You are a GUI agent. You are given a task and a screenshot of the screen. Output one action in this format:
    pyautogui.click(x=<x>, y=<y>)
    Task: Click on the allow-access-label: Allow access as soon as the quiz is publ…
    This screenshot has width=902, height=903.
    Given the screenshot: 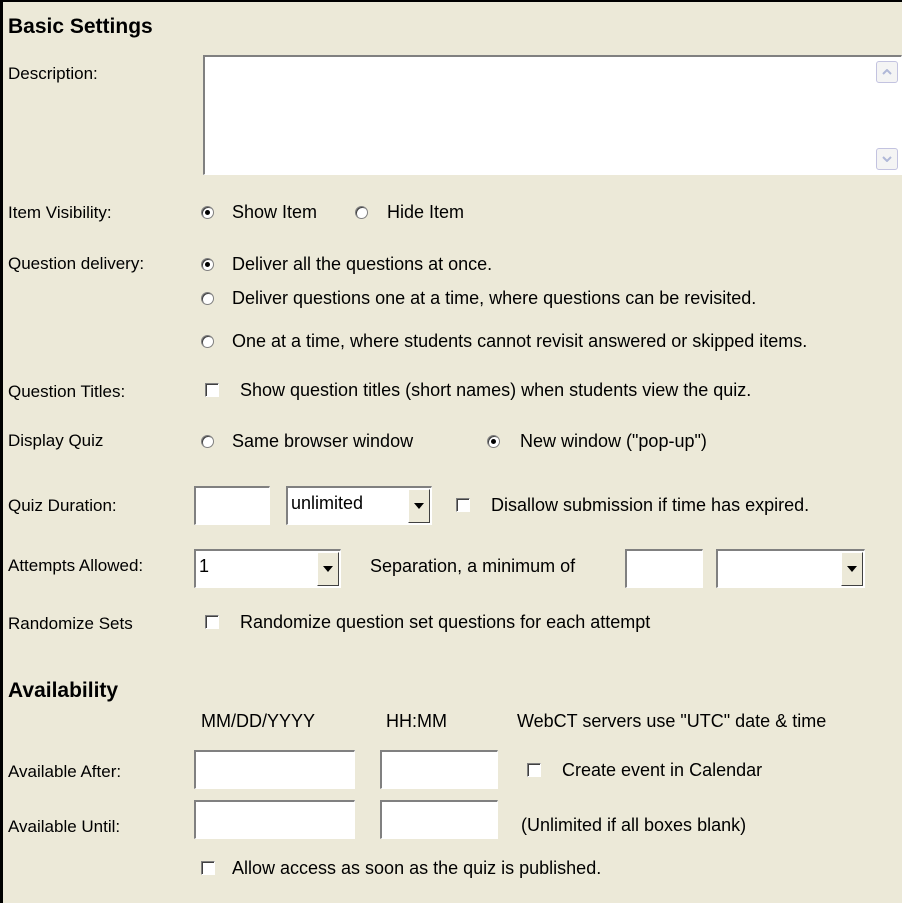 What is the action you would take?
    pyautogui.click(x=416, y=868)
    